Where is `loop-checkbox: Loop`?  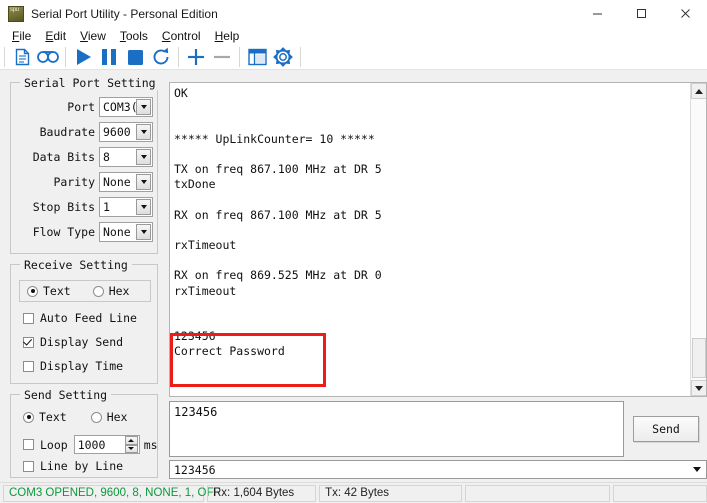
loop-checkbox: Loop is located at coordinates (45, 445).